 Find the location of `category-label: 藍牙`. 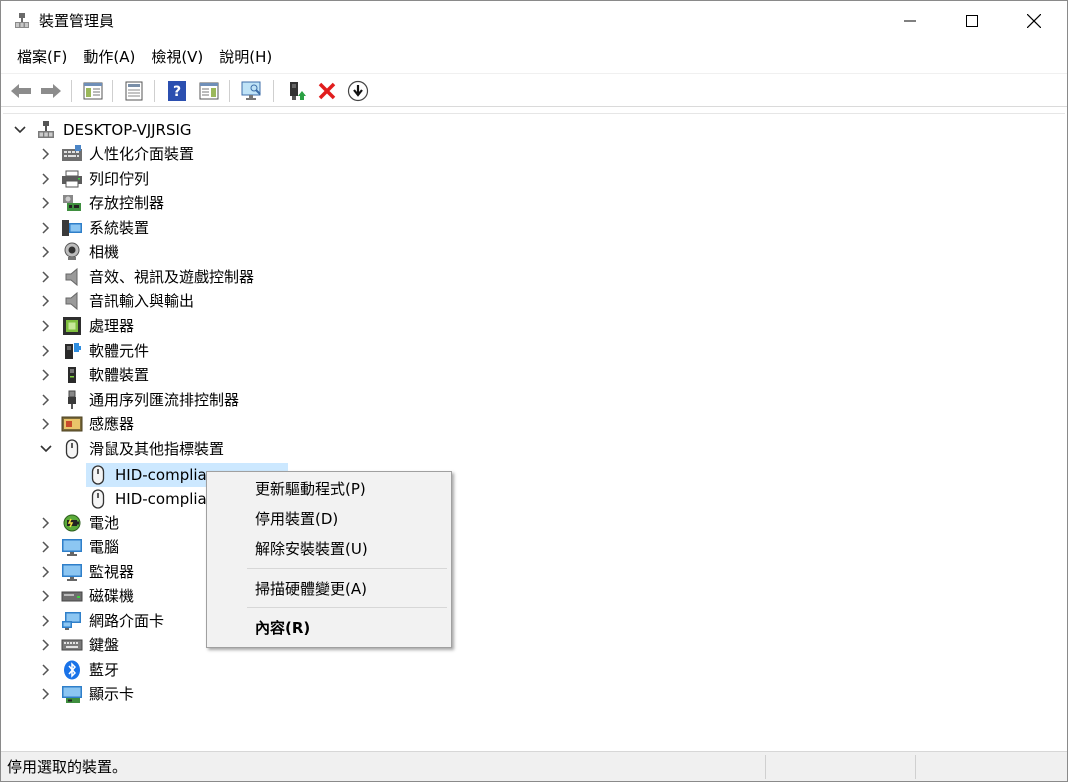

category-label: 藍牙 is located at coordinates (104, 670).